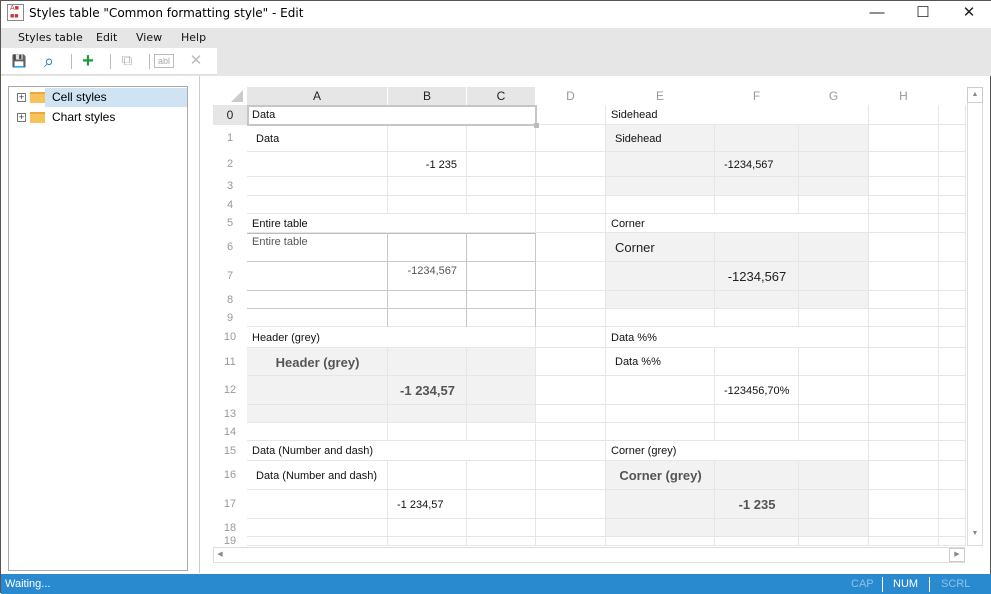 The image size is (991, 594). Describe the element at coordinates (196, 61) in the screenshot. I see `delete-icon: ✕` at that location.